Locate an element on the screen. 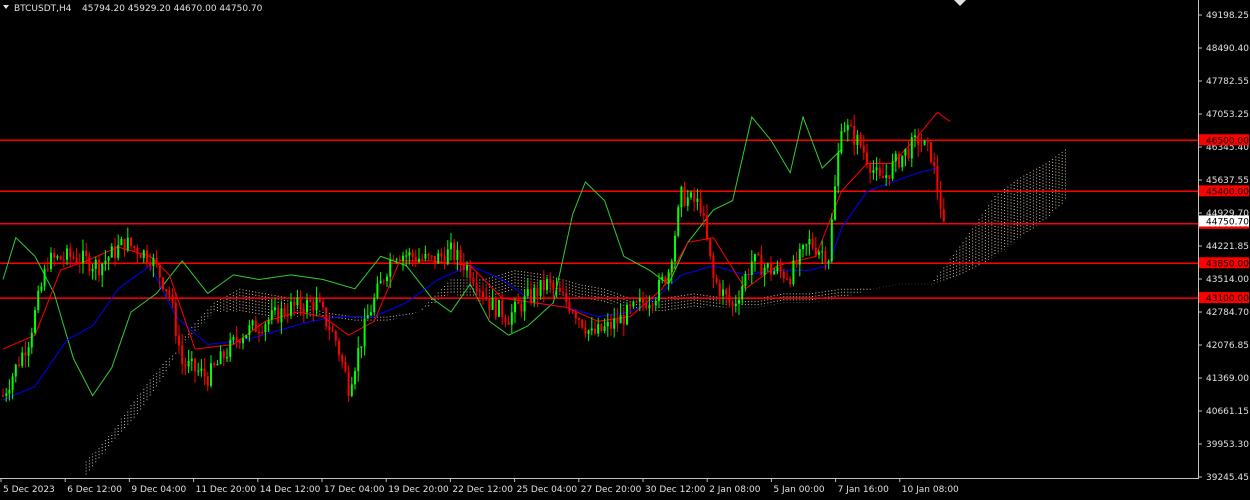  y-tick-label: 42076.85 is located at coordinates (1227, 346).